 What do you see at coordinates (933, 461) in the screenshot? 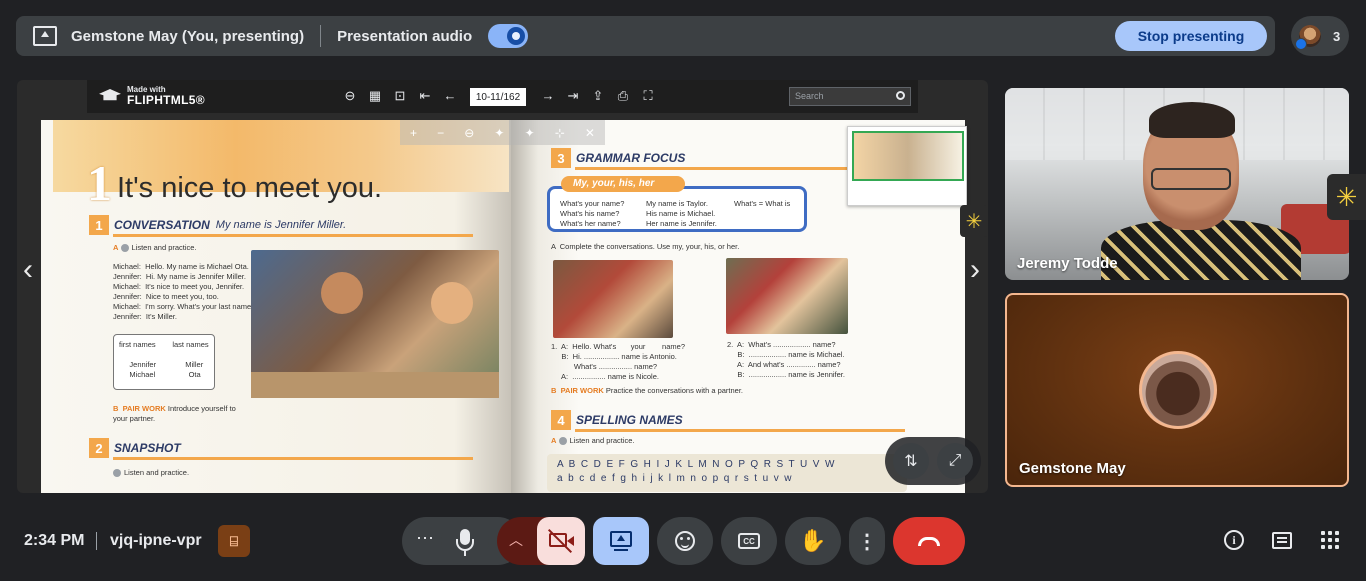
I see `presentation-view-controls: ⇅ ⤢` at bounding box center [933, 461].